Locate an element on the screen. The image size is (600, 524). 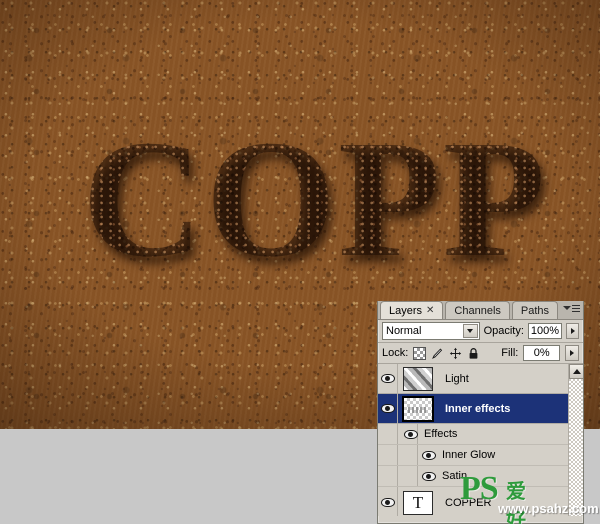
layer-row-copper: T COPPER is located at coordinates (480, 501).